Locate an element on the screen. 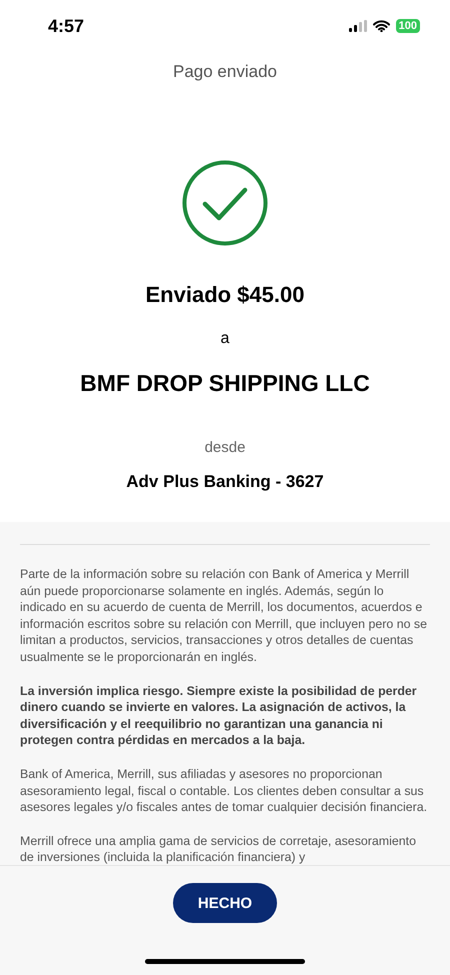 Image resolution: width=450 pixels, height=975 pixels. clock-time: 4:57 is located at coordinates (66, 26).